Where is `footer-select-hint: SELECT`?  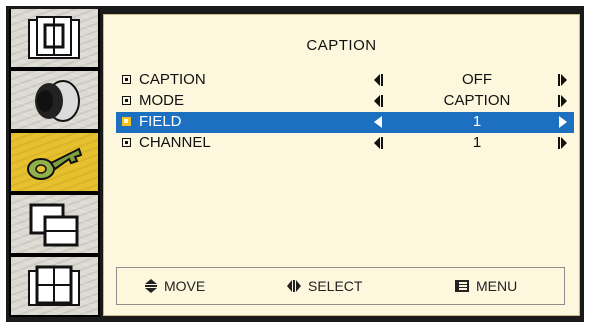 footer-select-hint: SELECT is located at coordinates (324, 286).